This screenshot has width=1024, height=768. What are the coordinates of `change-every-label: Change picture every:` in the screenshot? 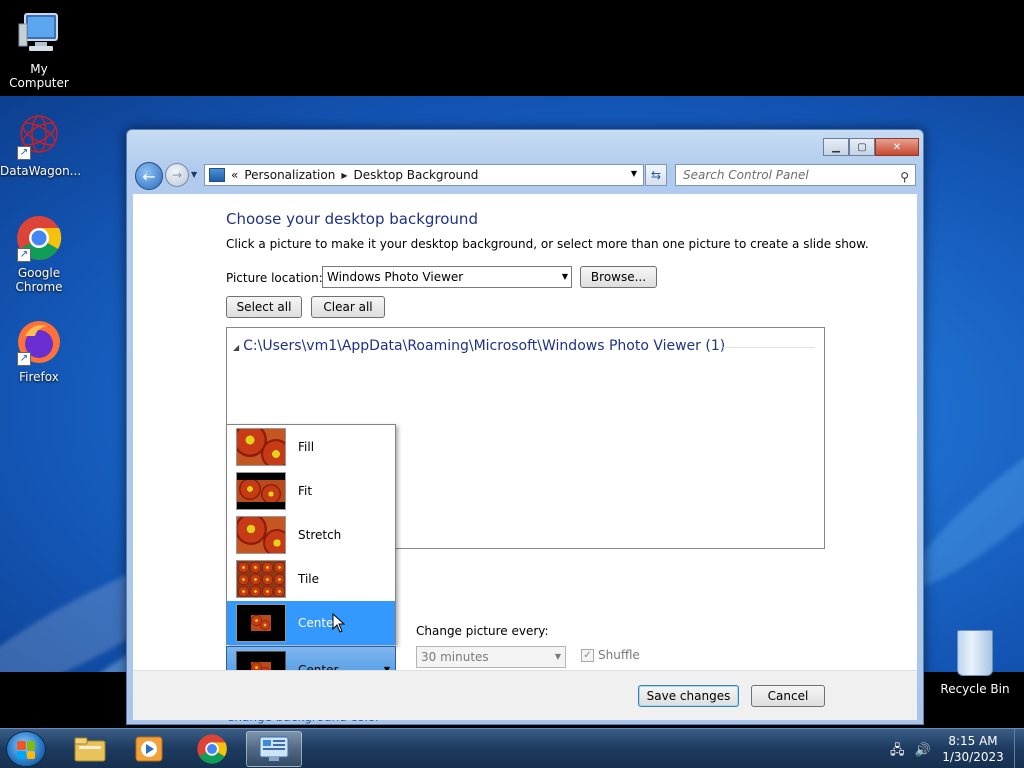 It's located at (482, 631).